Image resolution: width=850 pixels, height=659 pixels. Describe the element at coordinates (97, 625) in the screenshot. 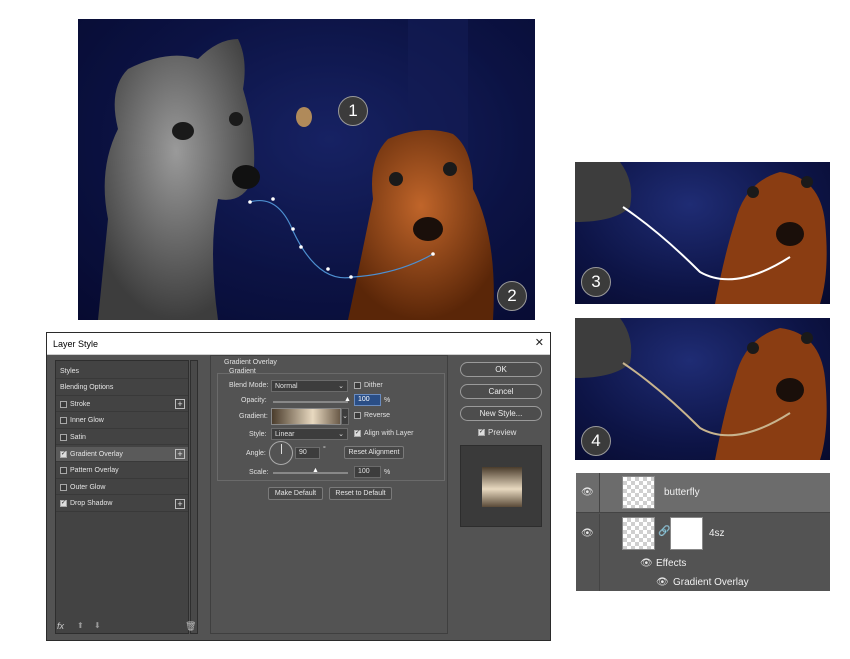

I see `move-down-icon: ⬇` at that location.